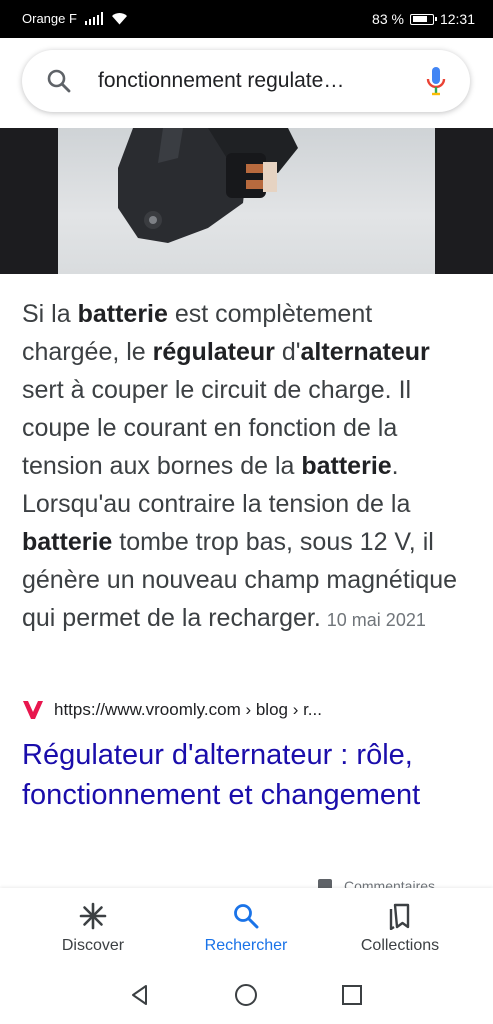 This screenshot has height=1024, width=493. What do you see at coordinates (246, 945) in the screenshot?
I see `nav-rechercher-label: Rechercher` at bounding box center [246, 945].